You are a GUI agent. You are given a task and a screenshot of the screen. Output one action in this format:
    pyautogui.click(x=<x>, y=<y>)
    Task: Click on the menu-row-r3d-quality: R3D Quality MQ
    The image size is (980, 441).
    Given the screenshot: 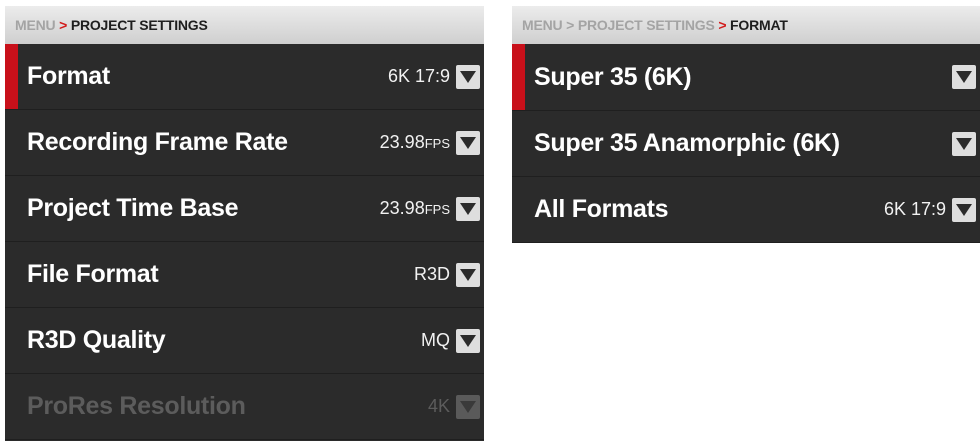 What is the action you would take?
    pyautogui.click(x=244, y=341)
    